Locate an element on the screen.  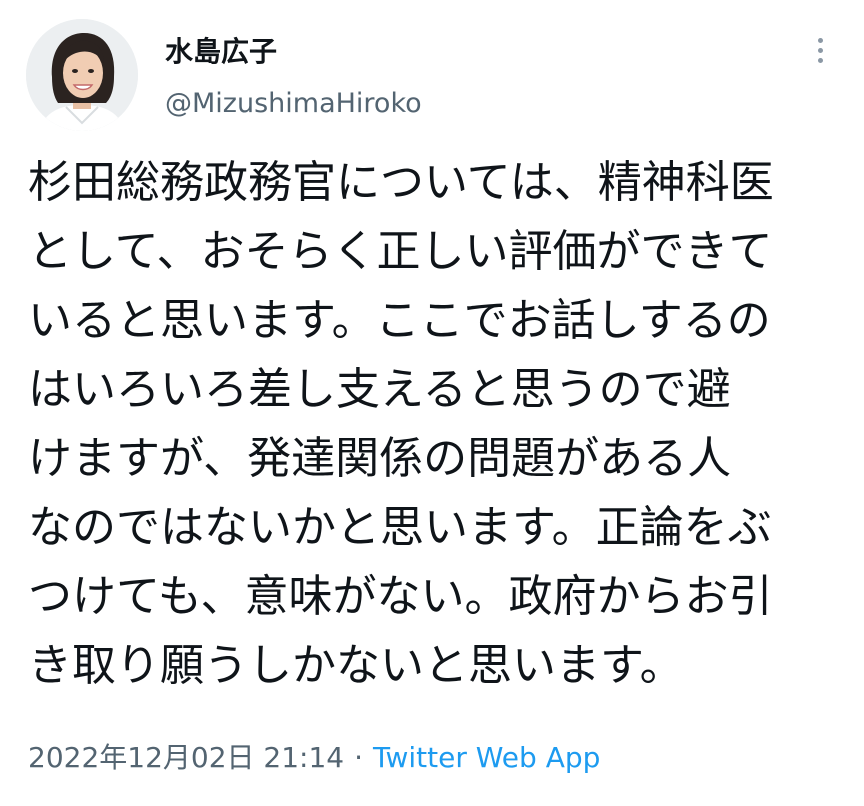
more-button is located at coordinates (820, 50).